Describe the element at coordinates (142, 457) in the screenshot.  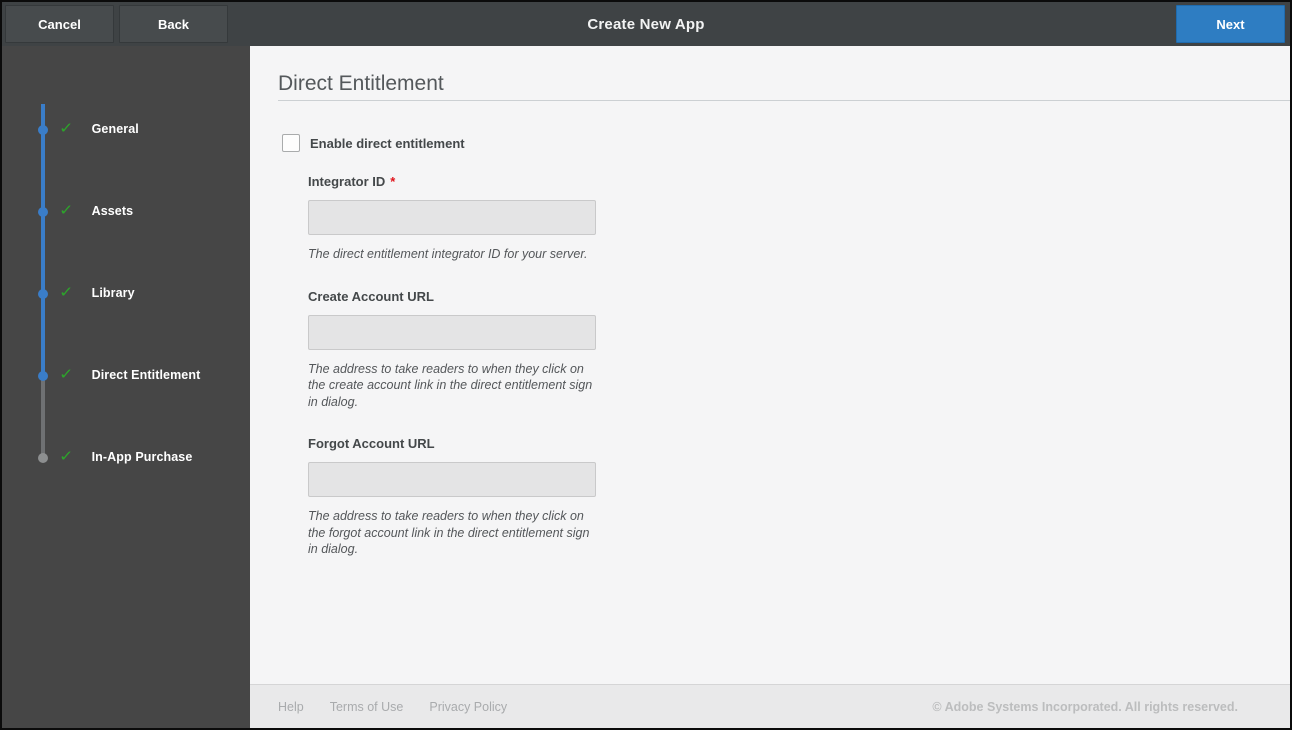
I see `step-label: In-App Purchase` at that location.